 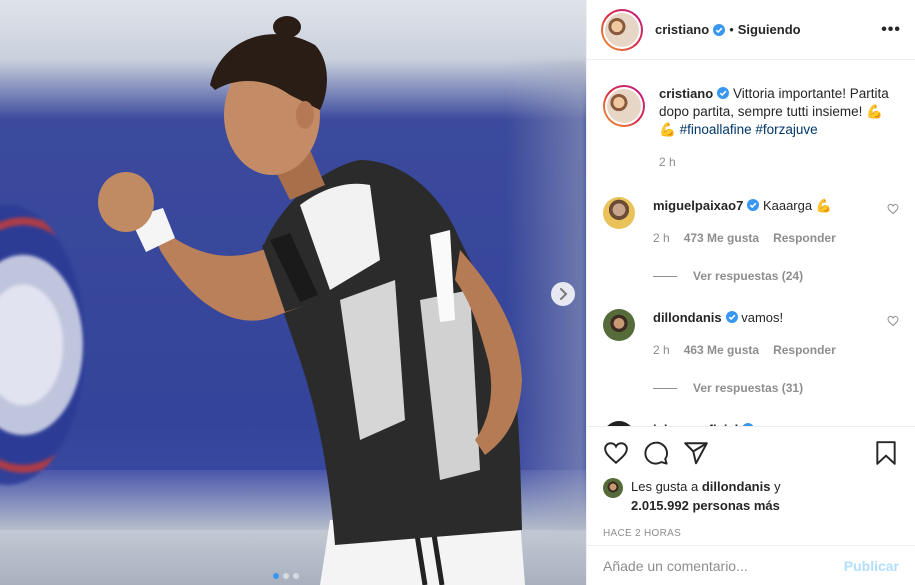 I want to click on commenter-username: dillondanis, so click(x=687, y=317).